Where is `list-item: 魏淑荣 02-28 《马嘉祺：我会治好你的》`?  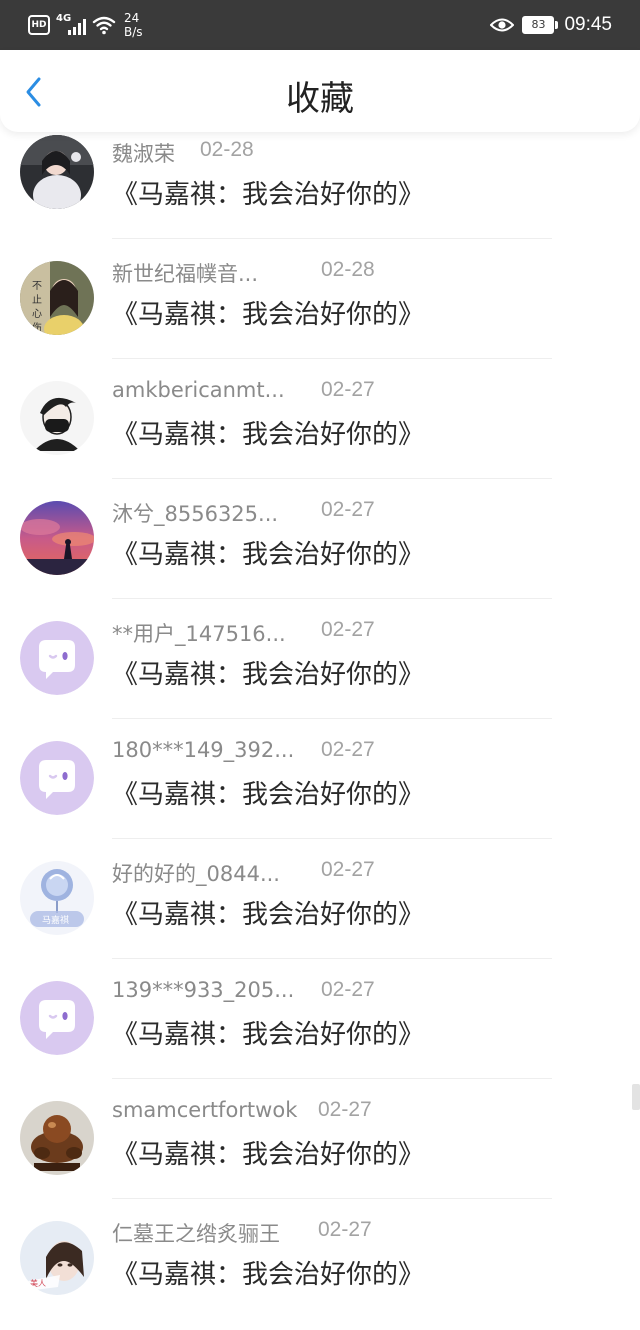 list-item: 魏淑荣 02-28 《马嘉祺：我会治好你的》 is located at coordinates (320, 186).